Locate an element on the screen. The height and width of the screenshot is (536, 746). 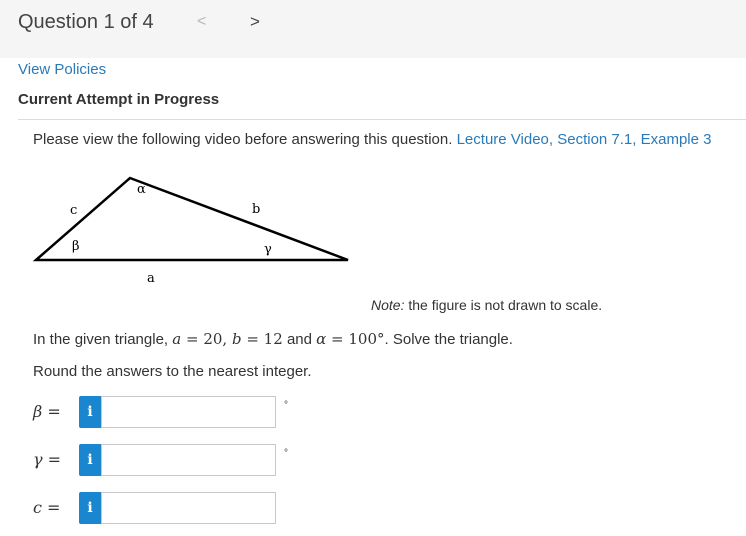
var-b: b is located at coordinates (236, 339).